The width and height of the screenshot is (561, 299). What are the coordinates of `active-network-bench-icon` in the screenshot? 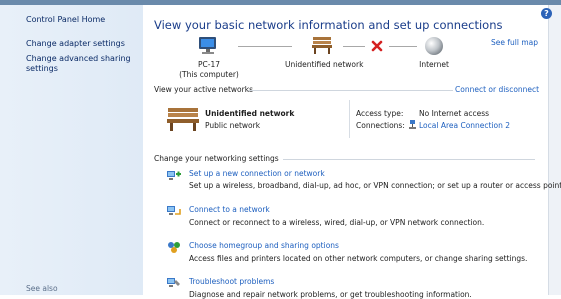 It's located at (183, 119).